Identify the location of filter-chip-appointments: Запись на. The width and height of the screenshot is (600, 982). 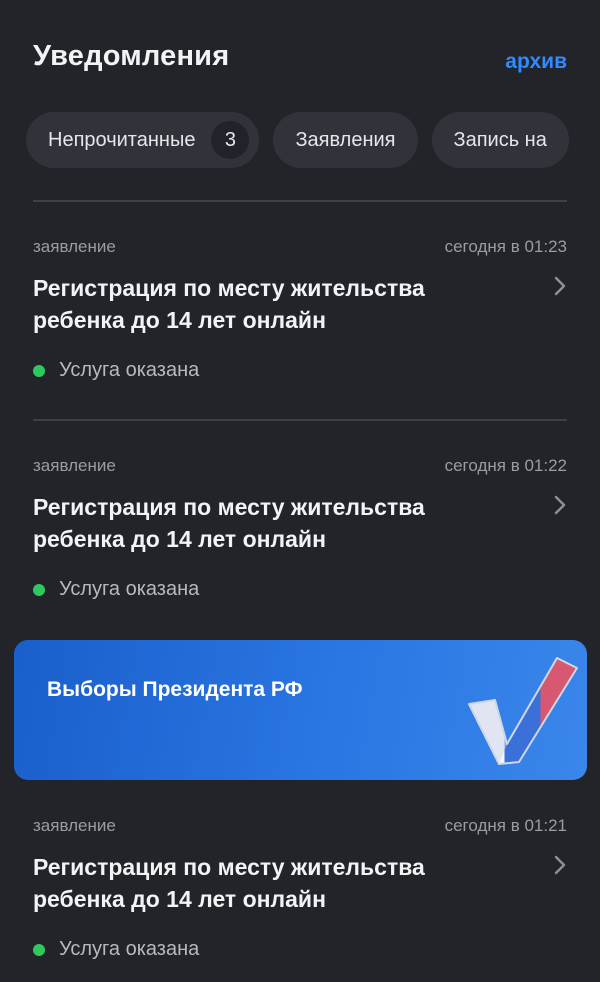
(500, 140).